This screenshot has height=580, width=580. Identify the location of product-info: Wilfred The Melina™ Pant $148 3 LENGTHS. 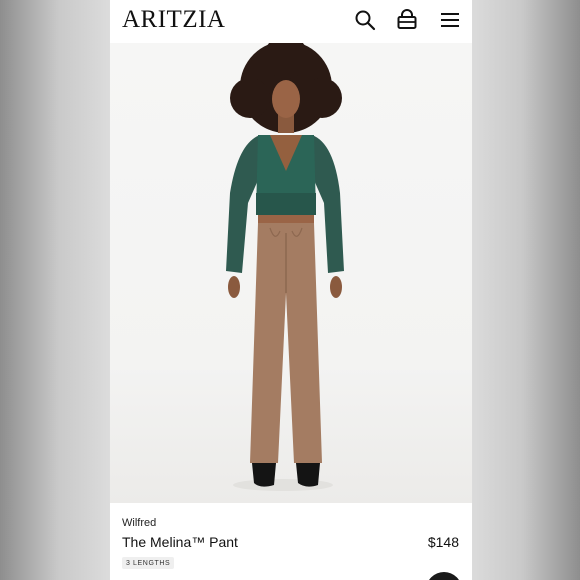
(291, 541).